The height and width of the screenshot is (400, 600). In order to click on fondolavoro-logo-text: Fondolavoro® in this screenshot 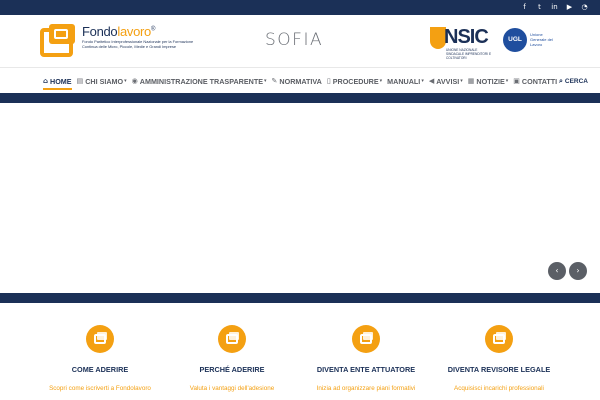, I will do `click(118, 31)`.